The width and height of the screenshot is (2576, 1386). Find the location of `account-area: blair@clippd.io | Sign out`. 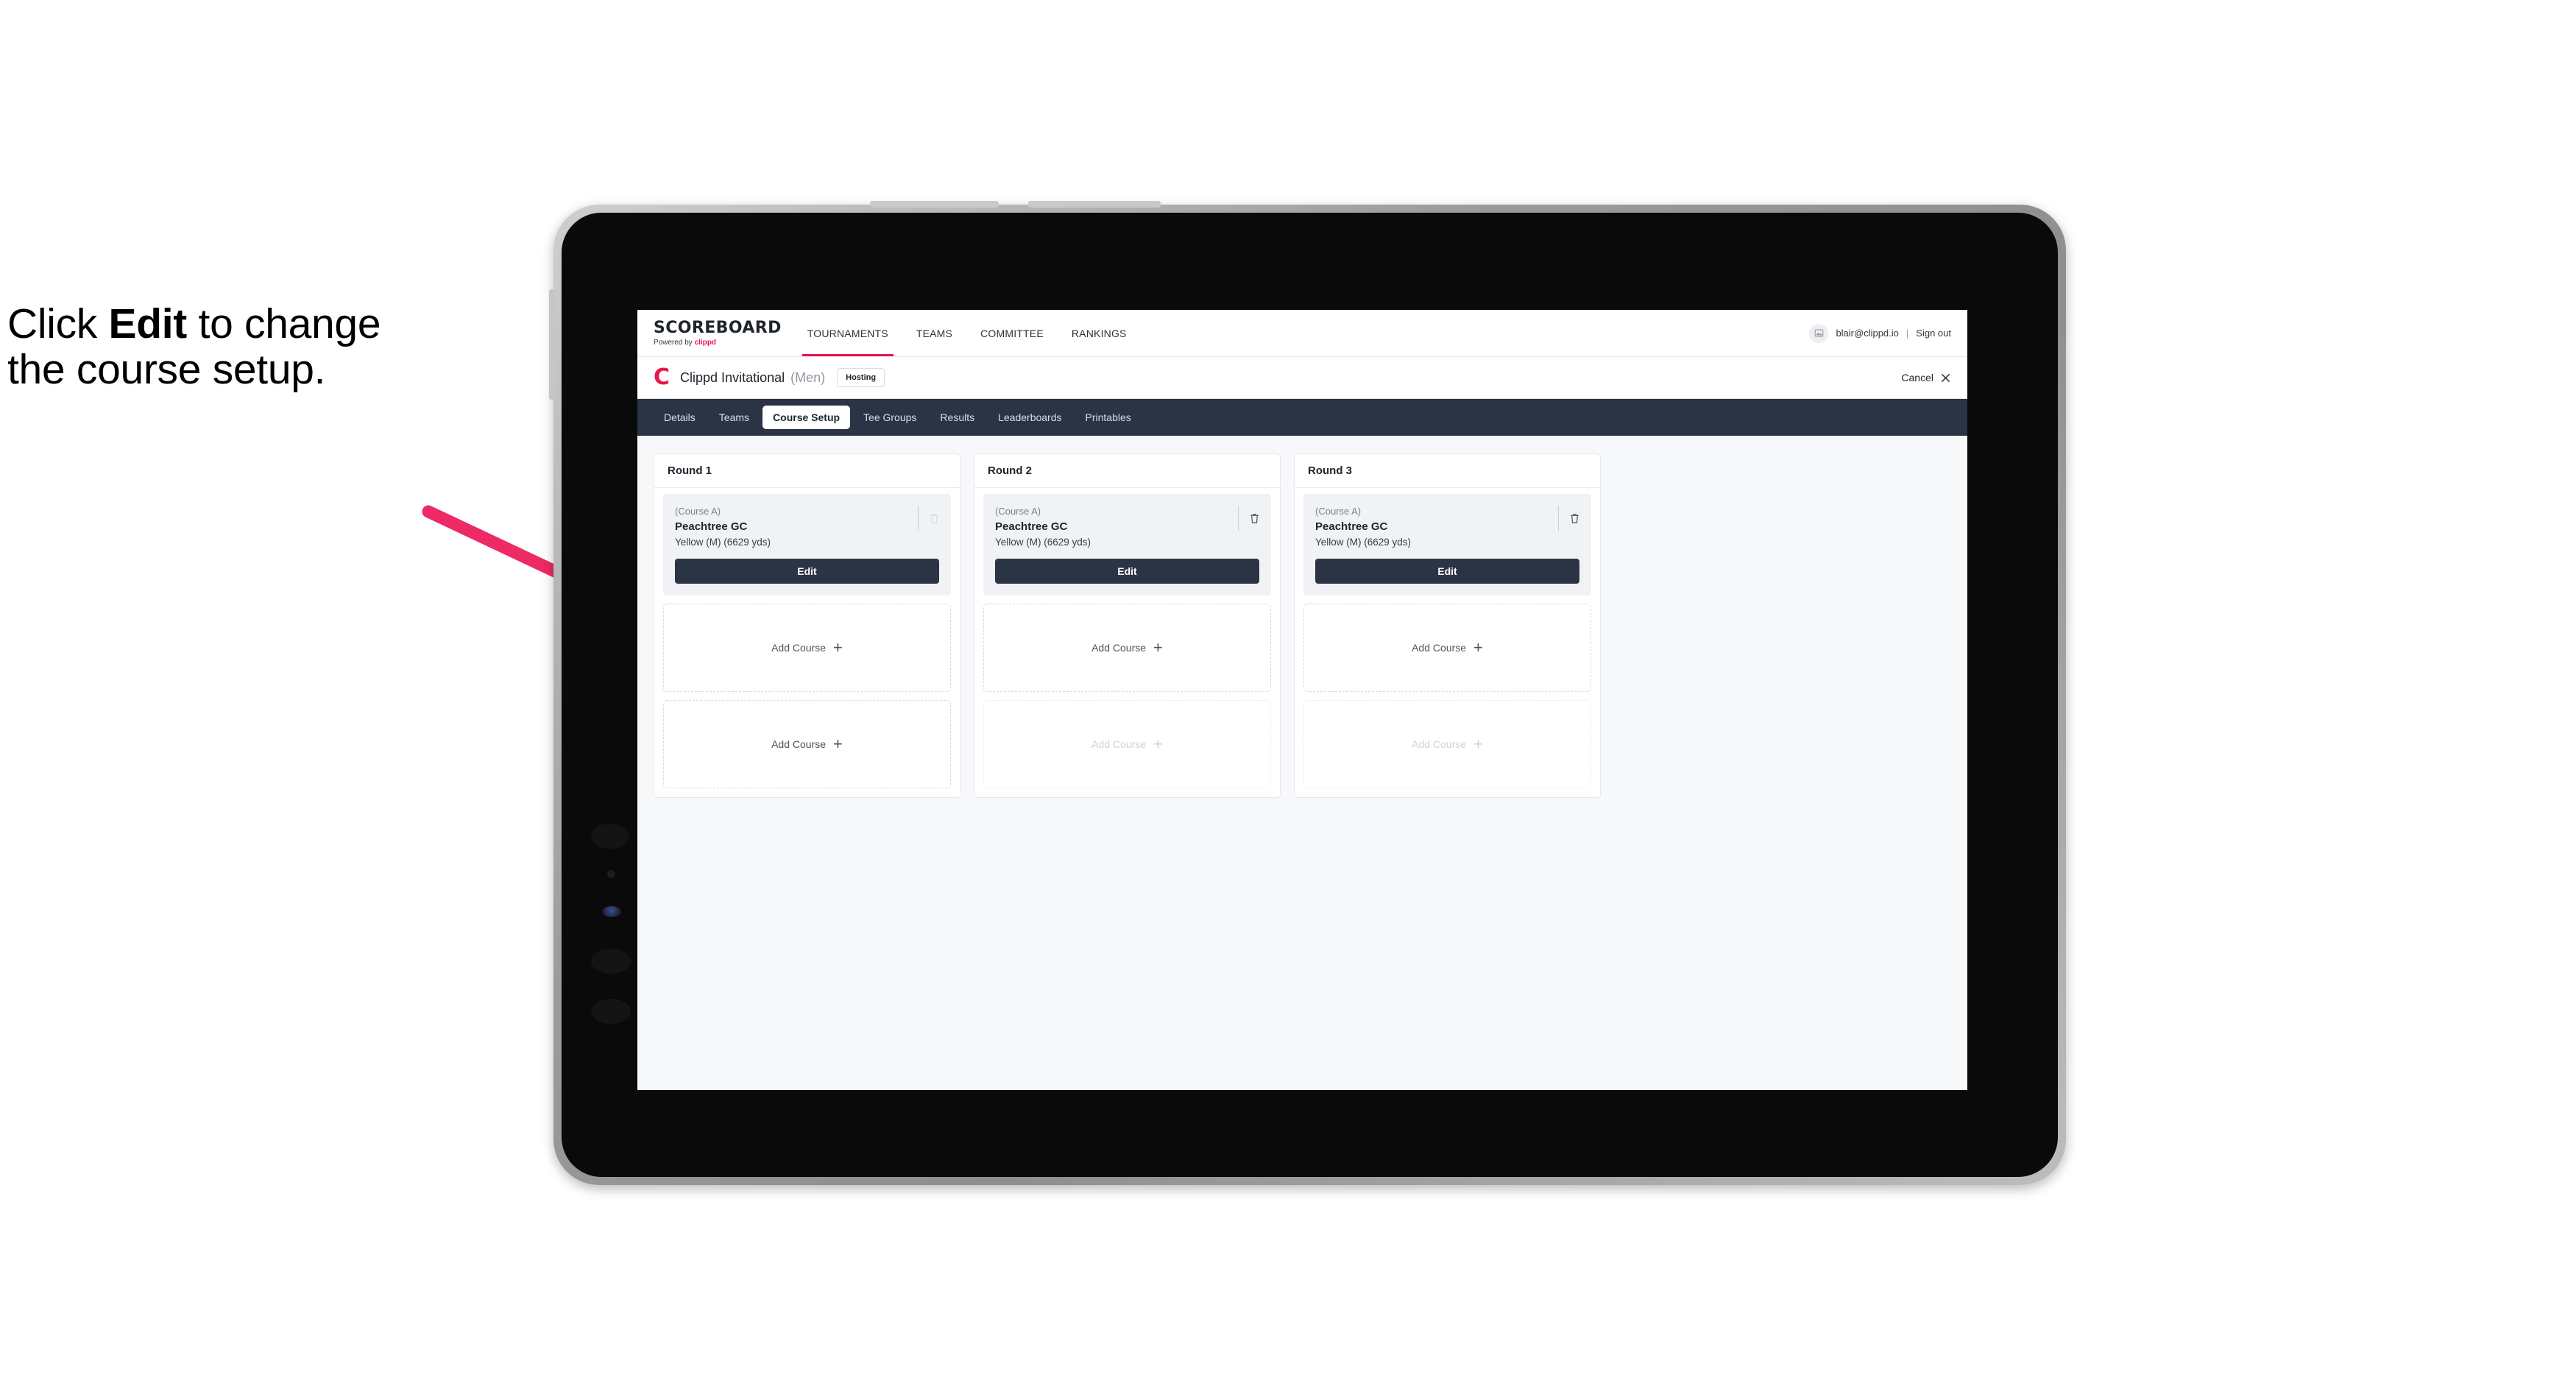

account-area: blair@clippd.io | Sign out is located at coordinates (1888, 333).